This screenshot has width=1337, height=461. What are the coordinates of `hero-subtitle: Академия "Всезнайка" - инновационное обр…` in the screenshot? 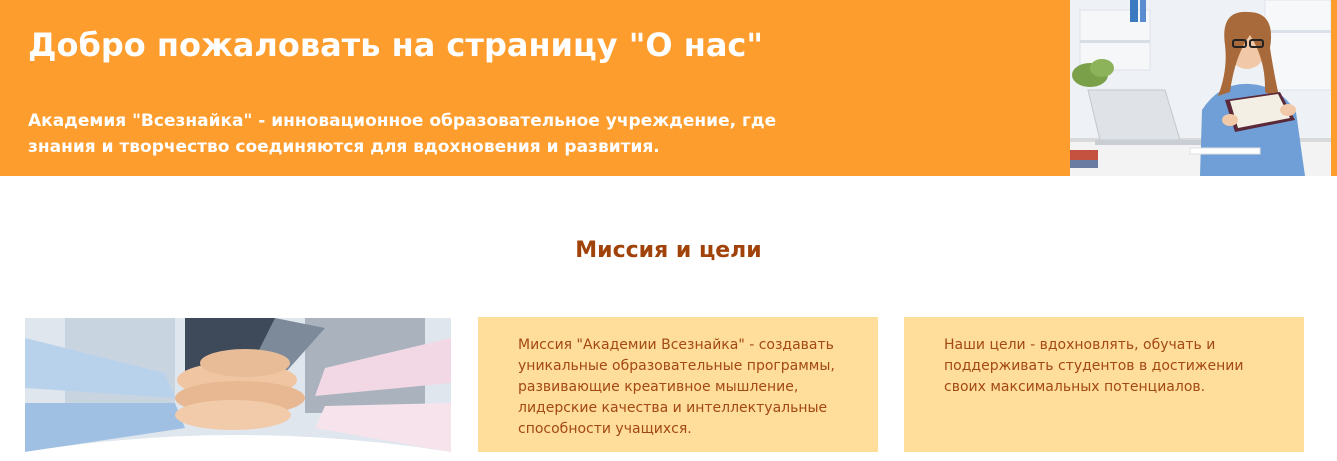 It's located at (402, 134).